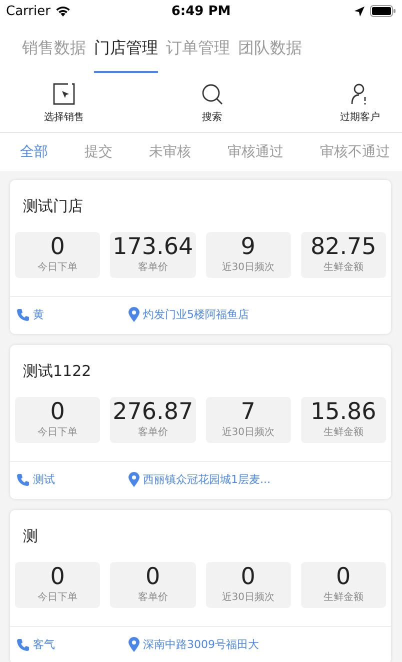  I want to click on action-button: 选择销售, so click(64, 103).